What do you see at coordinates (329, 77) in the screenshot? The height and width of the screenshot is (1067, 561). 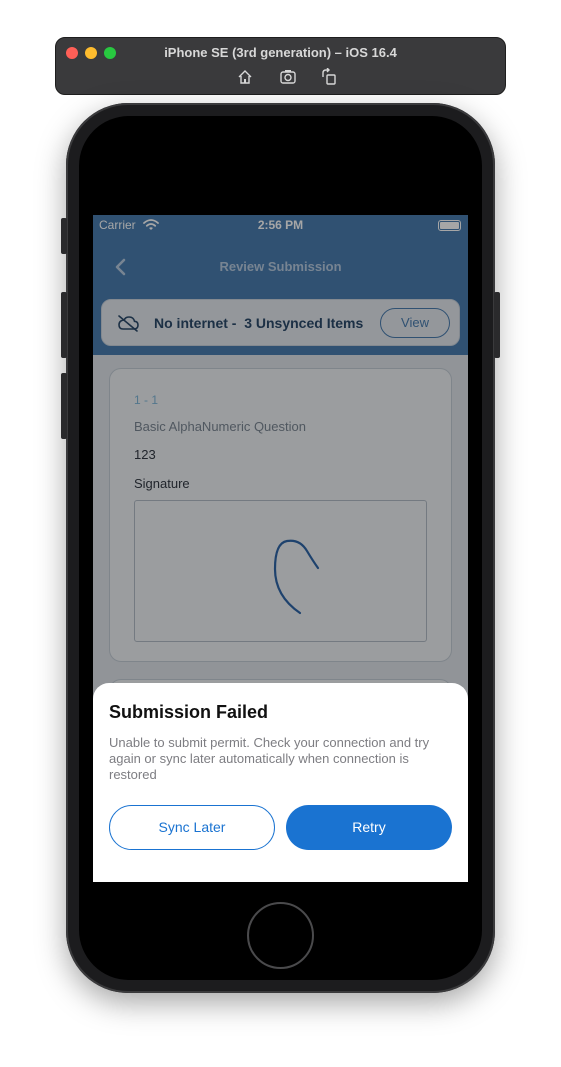 I see `rotate-icon` at bounding box center [329, 77].